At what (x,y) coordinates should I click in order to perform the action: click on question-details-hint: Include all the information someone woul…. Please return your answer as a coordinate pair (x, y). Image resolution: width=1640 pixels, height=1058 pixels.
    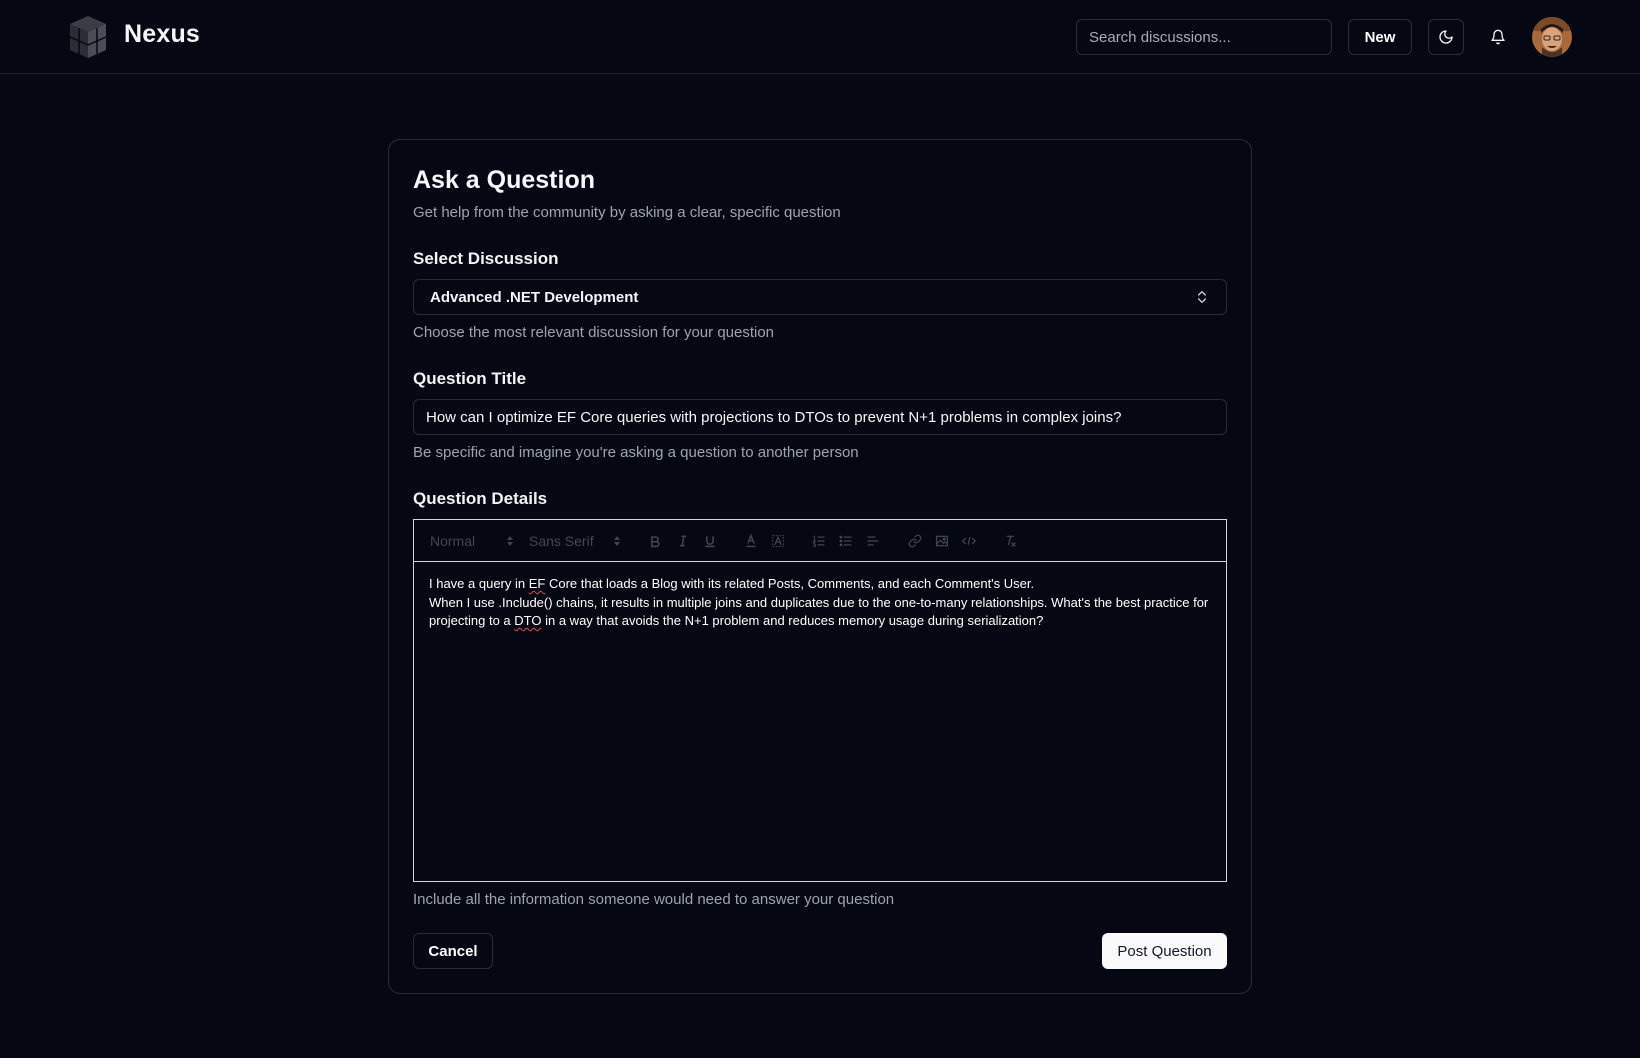
    Looking at the image, I should click on (654, 899).